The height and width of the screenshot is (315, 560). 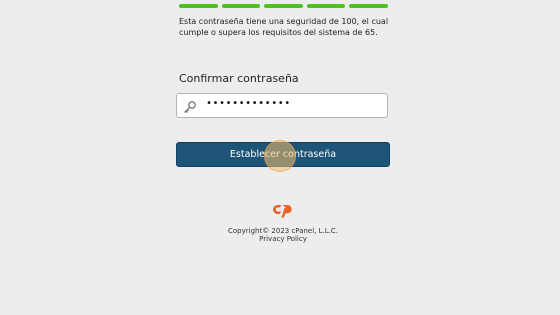 I want to click on click-indicator, so click(x=280, y=156).